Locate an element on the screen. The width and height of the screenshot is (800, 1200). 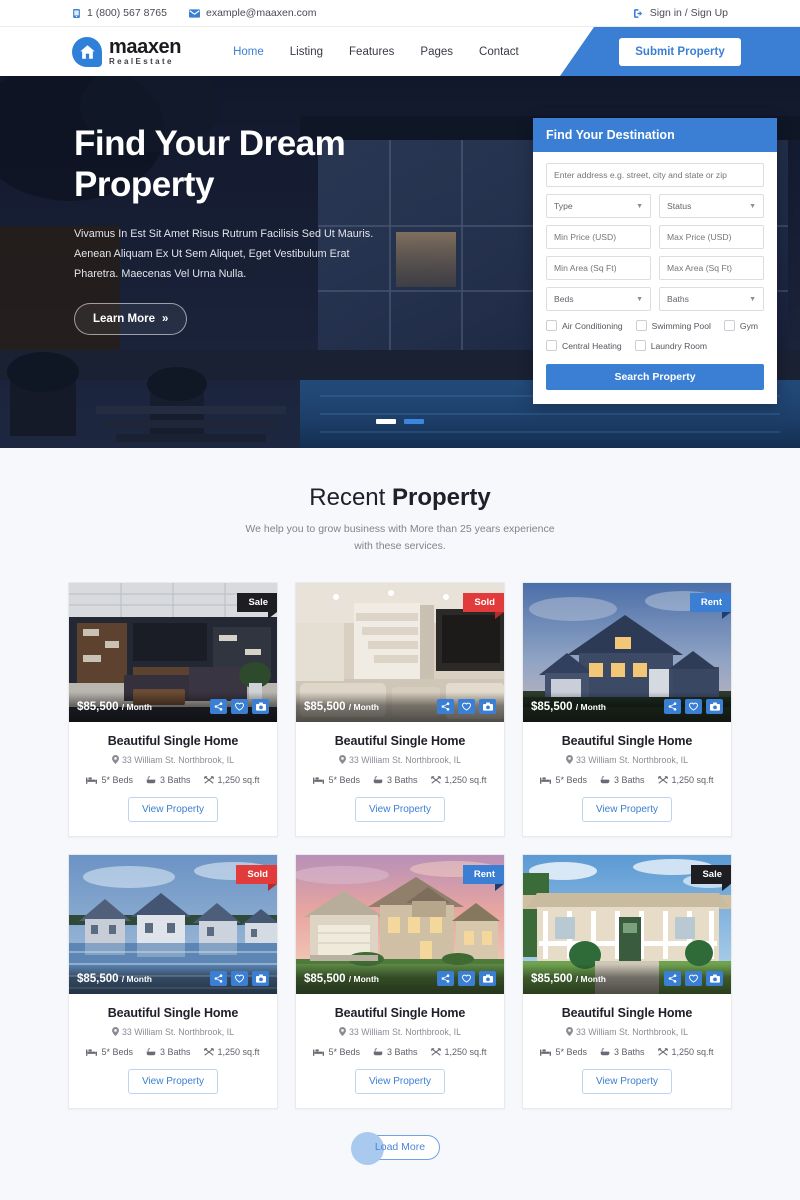
price-unit: / Month is located at coordinates (136, 706).